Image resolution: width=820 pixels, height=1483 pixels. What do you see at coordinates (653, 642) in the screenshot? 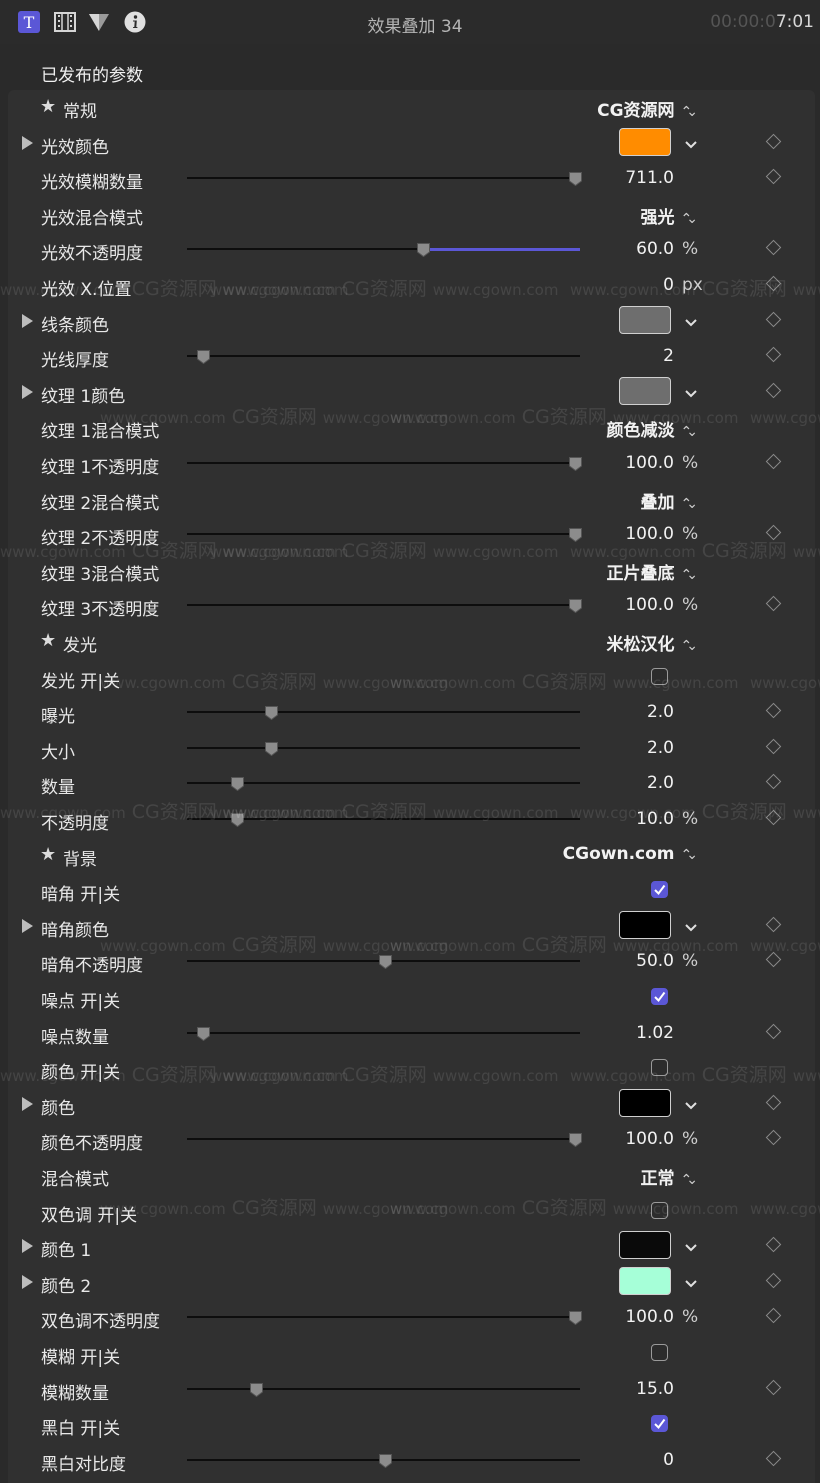
I see `group-preset-popup: 米松汉化 ⌃⌄` at bounding box center [653, 642].